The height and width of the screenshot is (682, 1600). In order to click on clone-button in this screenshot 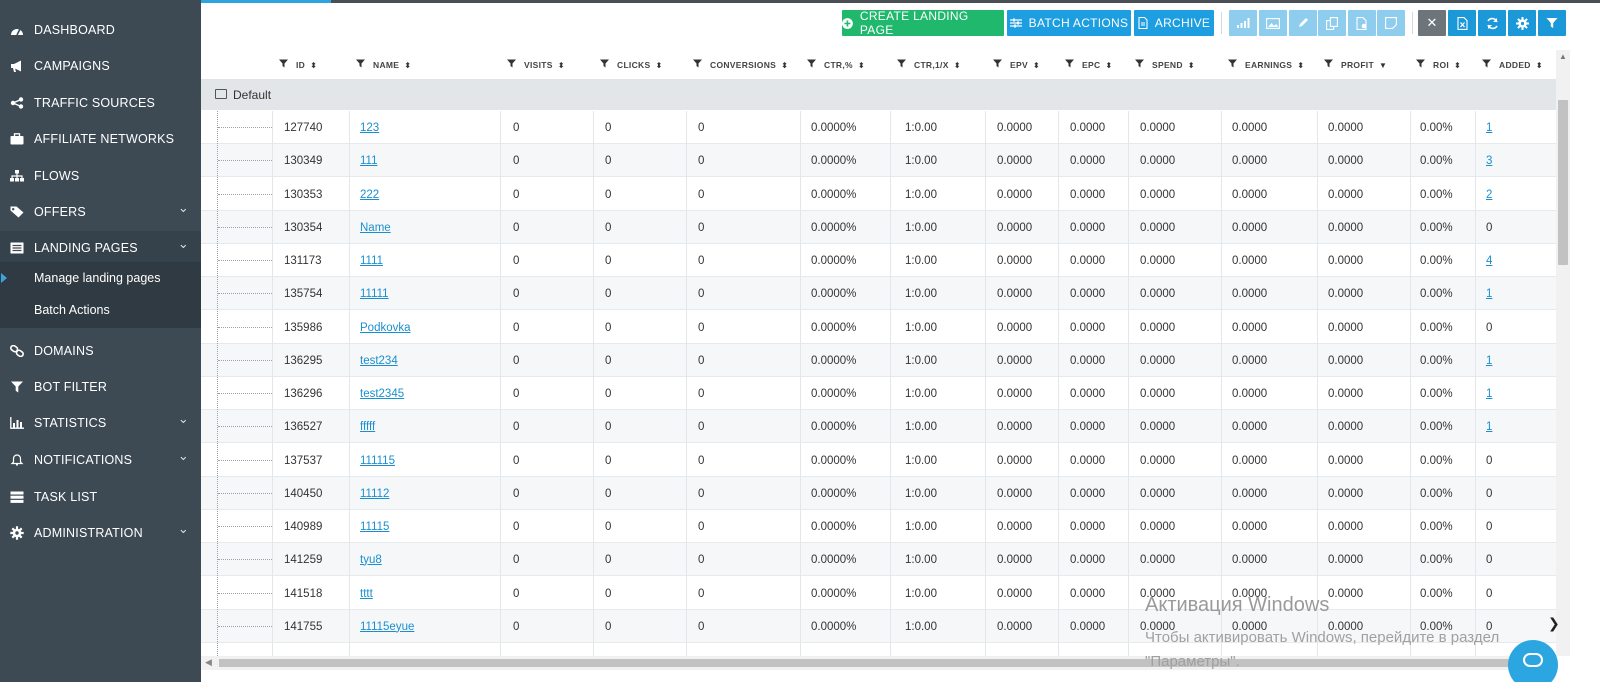, I will do `click(1332, 23)`.